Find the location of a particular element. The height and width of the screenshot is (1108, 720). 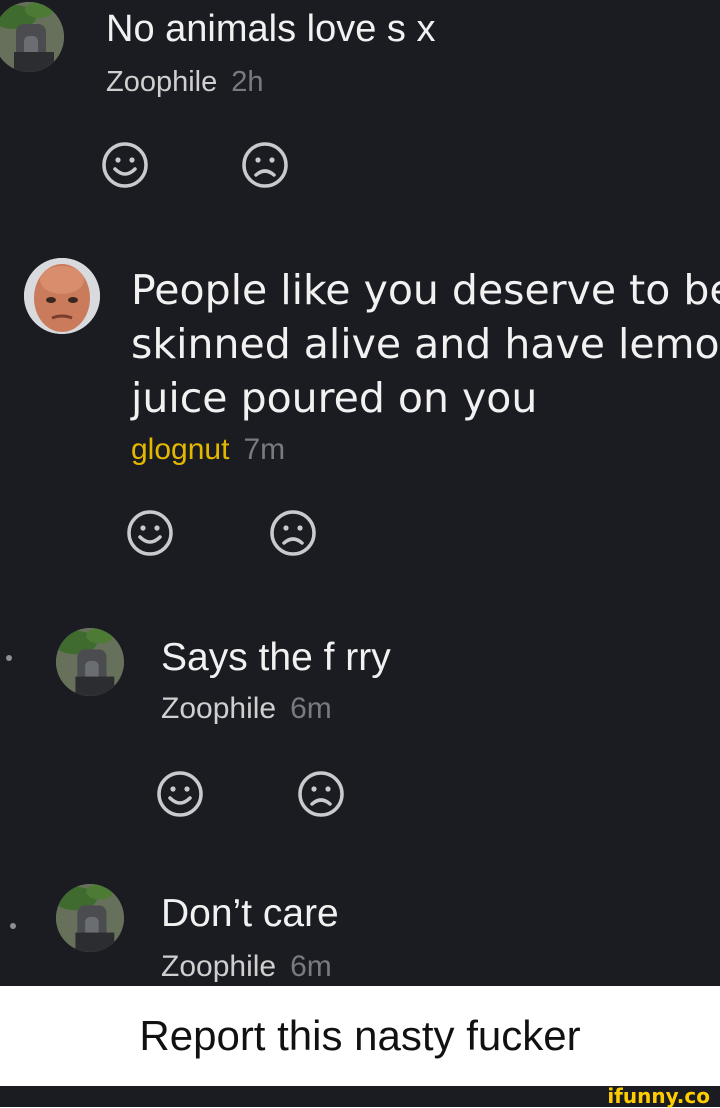

comment-text: Don’t care is located at coordinates (250, 913).